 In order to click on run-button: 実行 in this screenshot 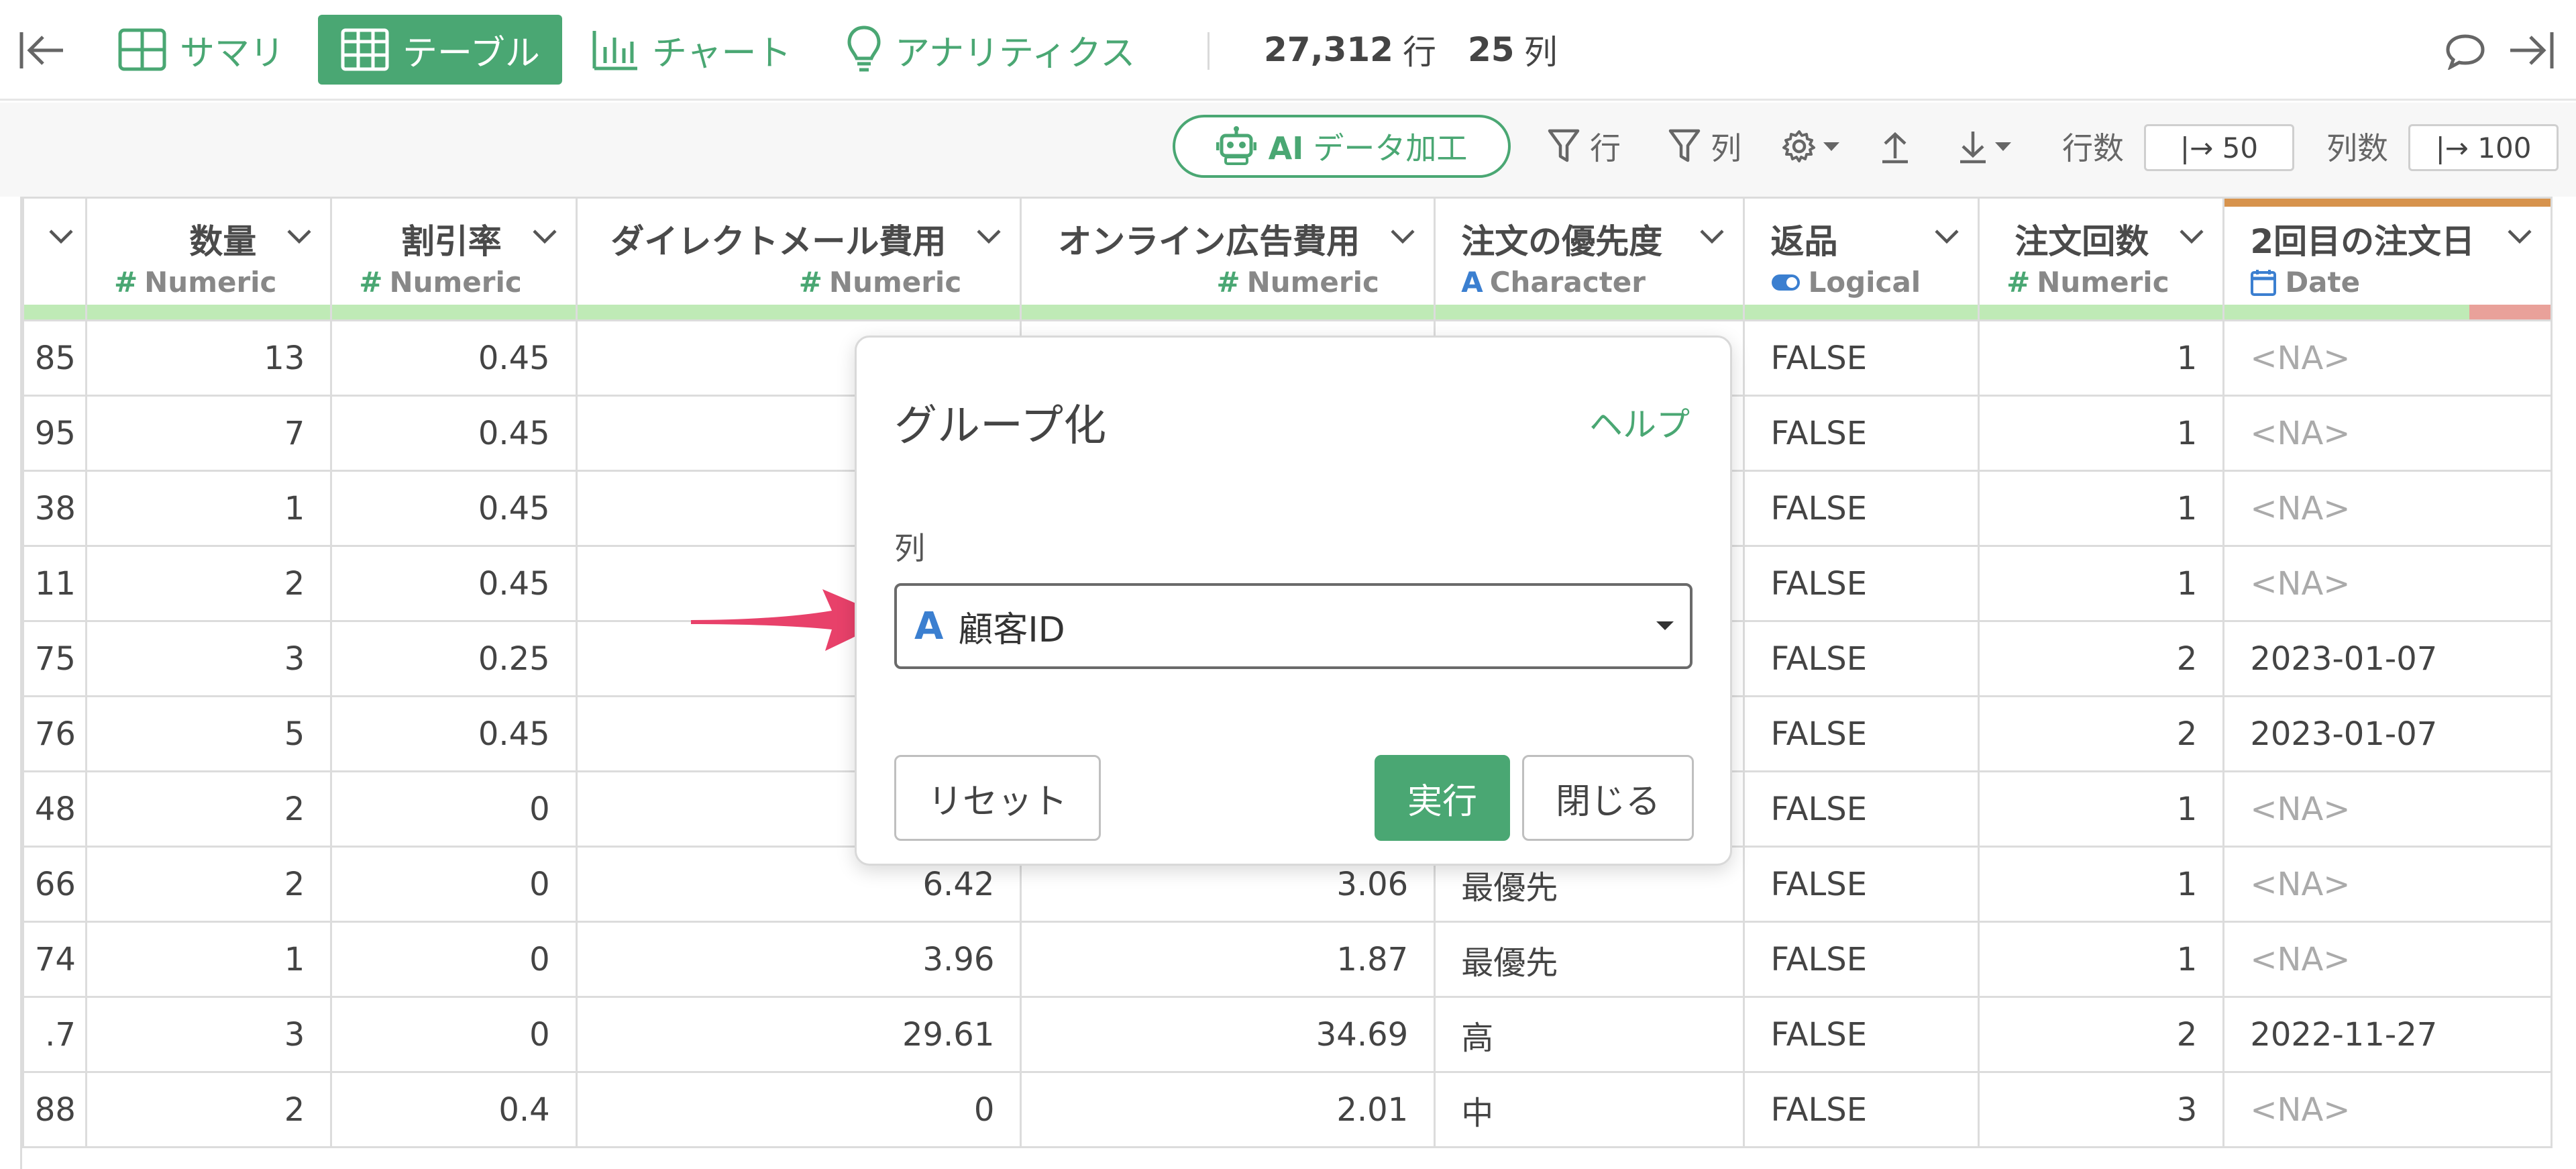, I will do `click(1442, 798)`.